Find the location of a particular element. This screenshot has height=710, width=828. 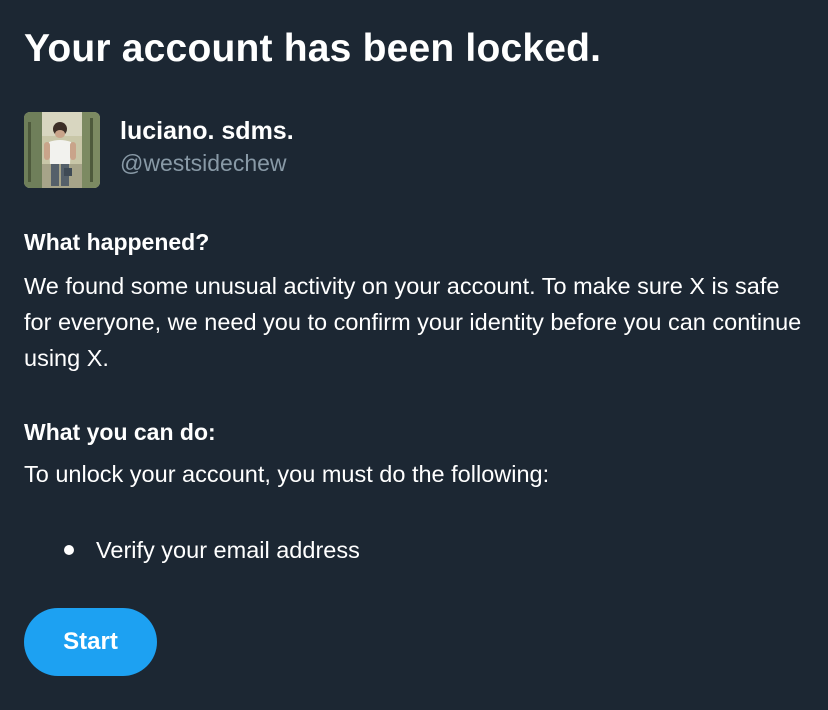

user-handle: @westsidechew is located at coordinates (203, 163).